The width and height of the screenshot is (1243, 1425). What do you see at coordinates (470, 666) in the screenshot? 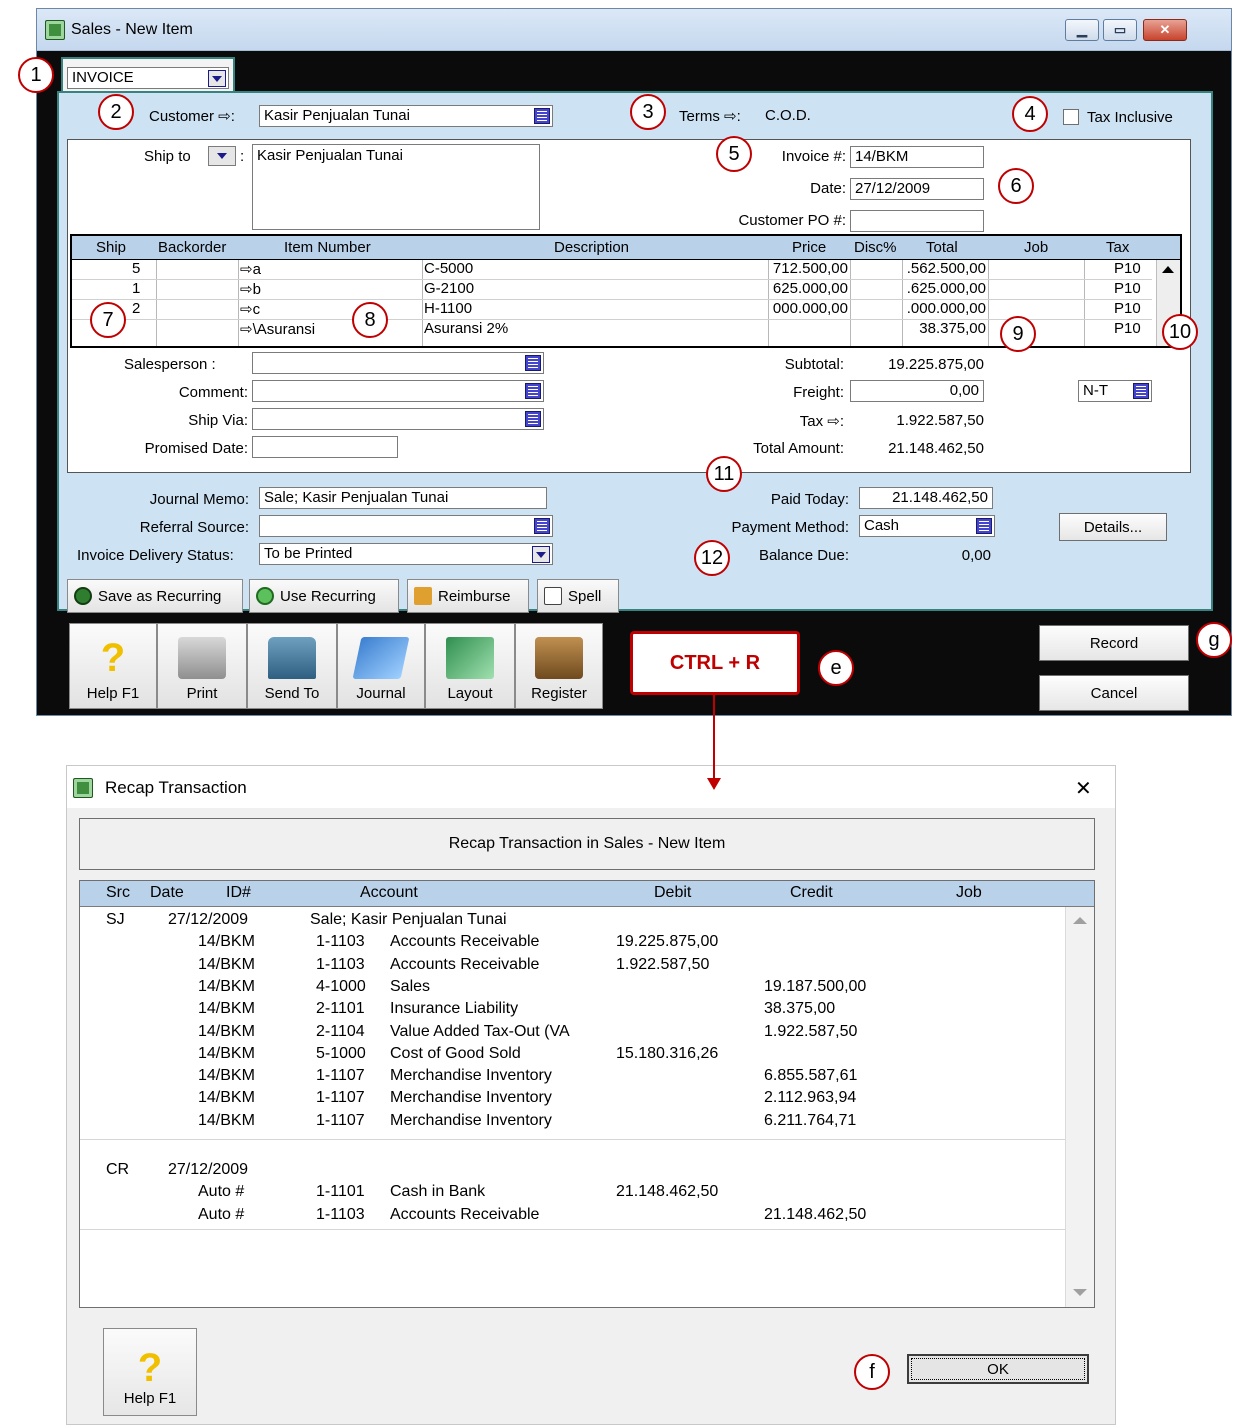
I see `layout-button: Layout` at bounding box center [470, 666].